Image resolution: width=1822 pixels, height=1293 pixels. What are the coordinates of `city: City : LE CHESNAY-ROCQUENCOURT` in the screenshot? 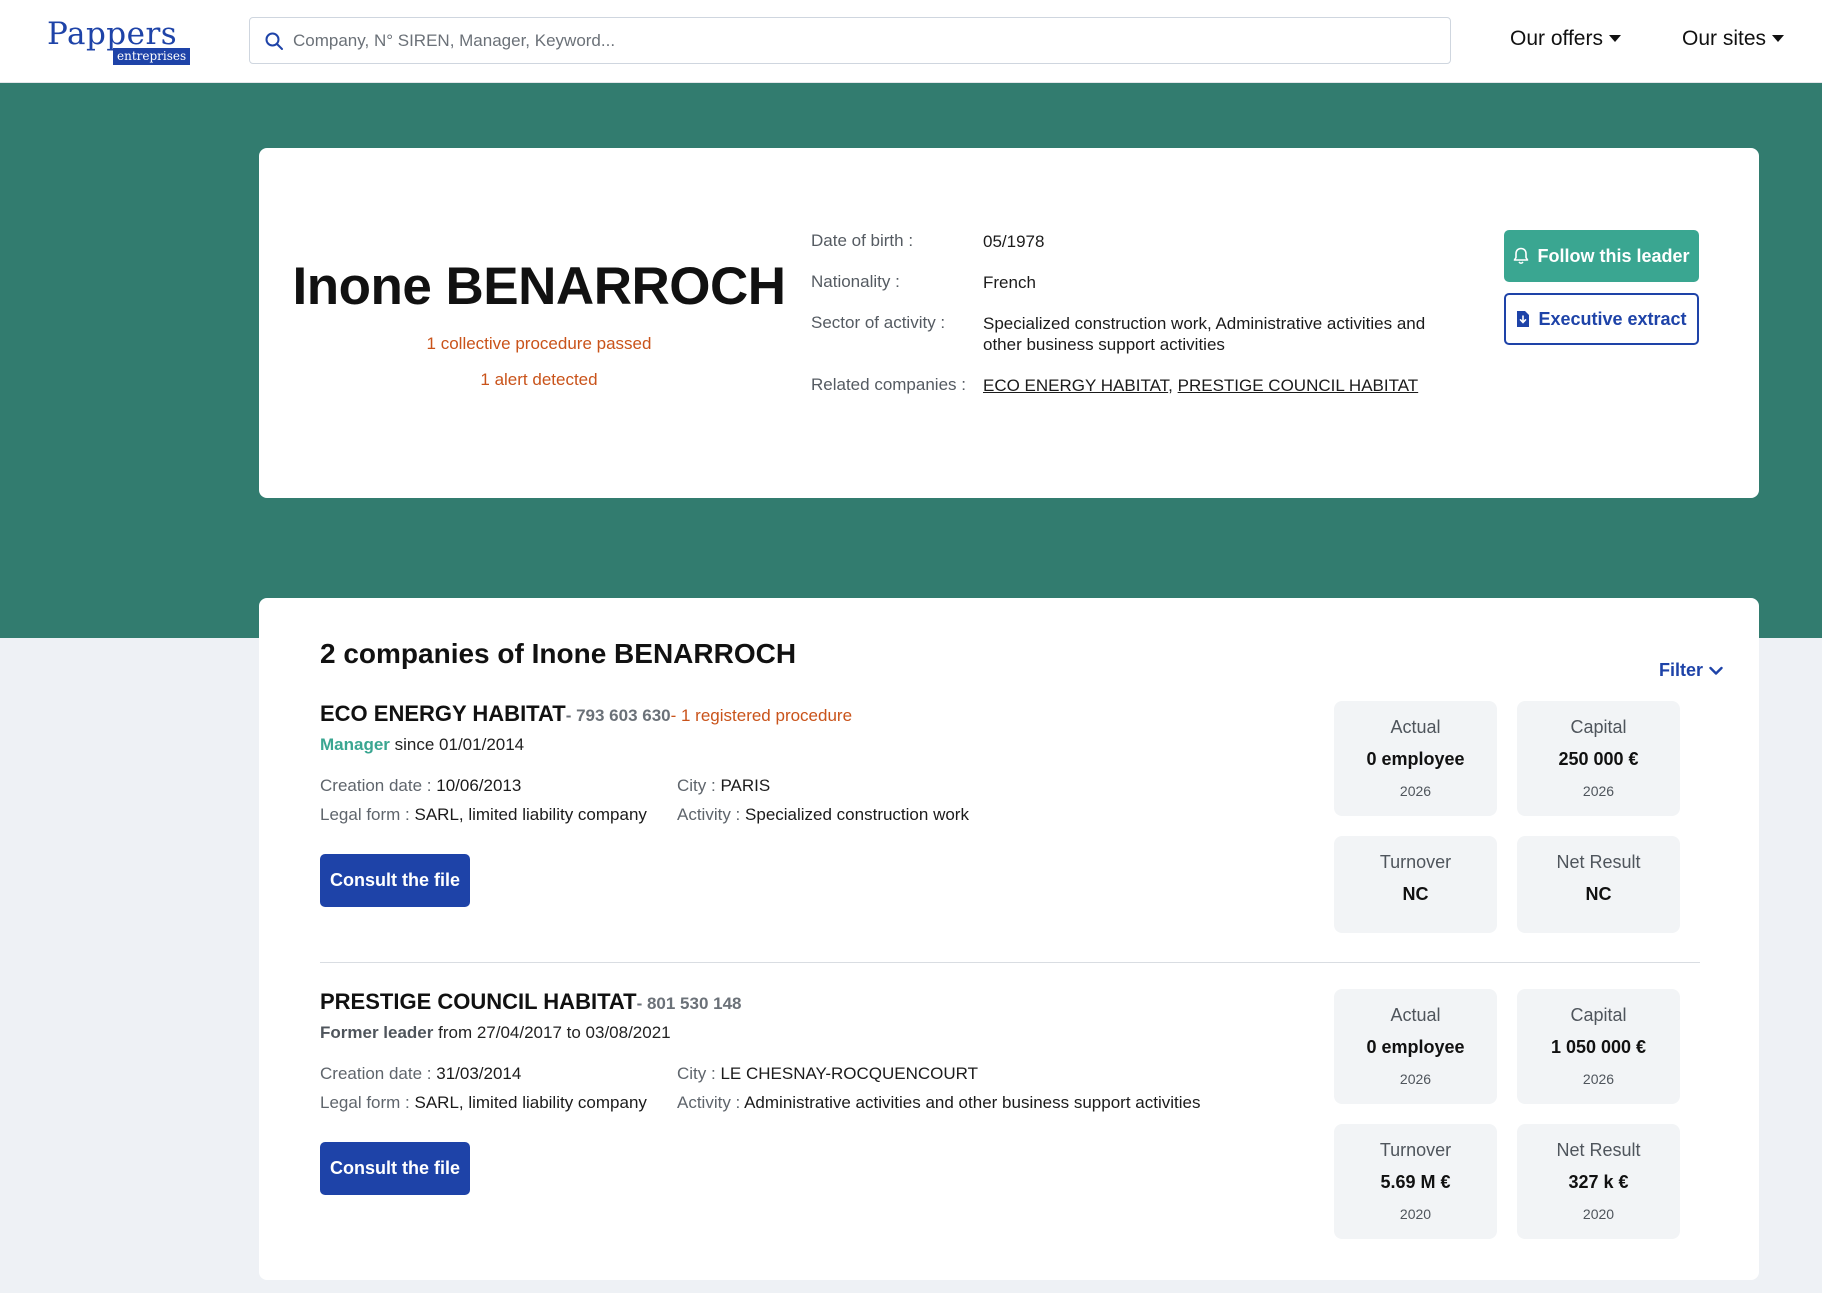 It's located at (827, 1074).